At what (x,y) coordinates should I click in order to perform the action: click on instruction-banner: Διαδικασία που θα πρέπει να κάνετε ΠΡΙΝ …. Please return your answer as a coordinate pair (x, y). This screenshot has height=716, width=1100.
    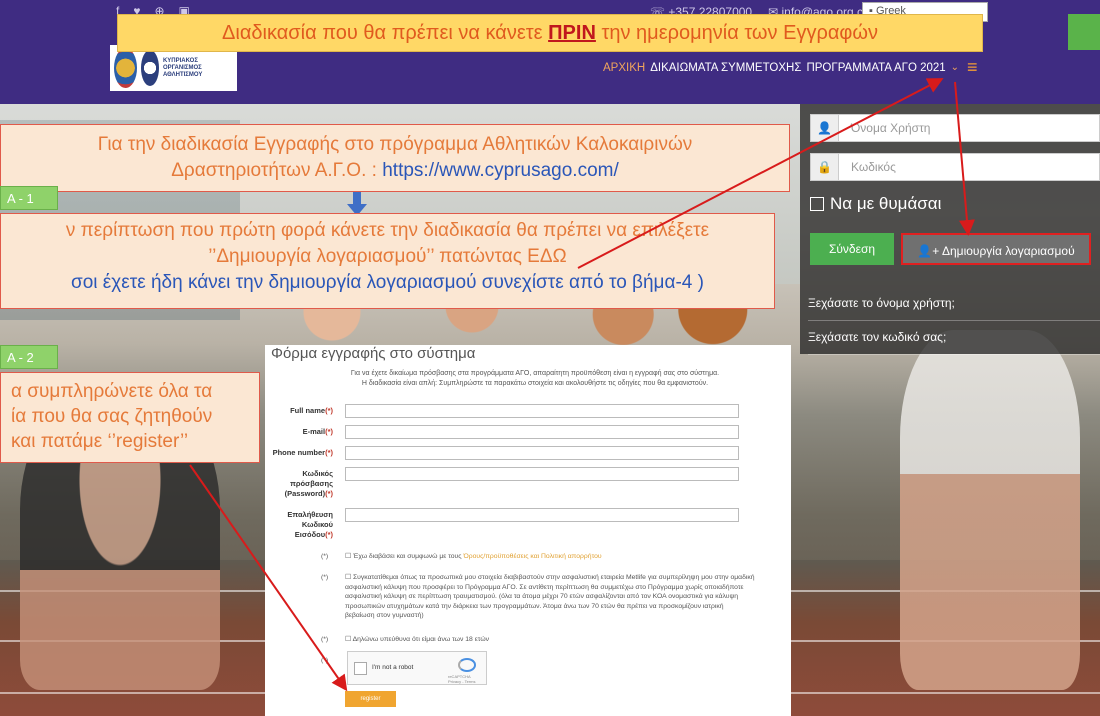
    Looking at the image, I should click on (550, 33).